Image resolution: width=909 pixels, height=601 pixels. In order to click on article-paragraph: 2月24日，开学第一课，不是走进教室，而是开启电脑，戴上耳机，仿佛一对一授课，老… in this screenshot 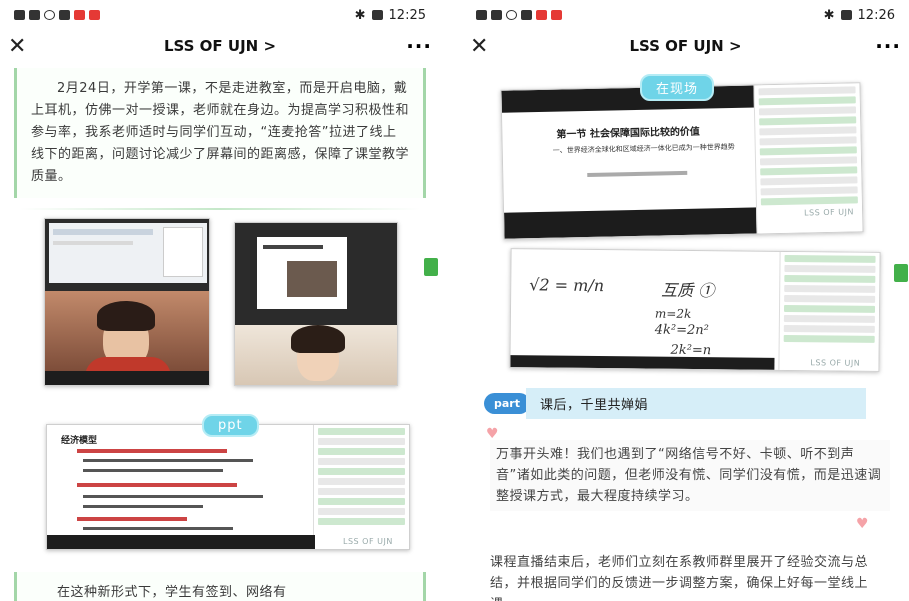, I will do `click(220, 133)`.